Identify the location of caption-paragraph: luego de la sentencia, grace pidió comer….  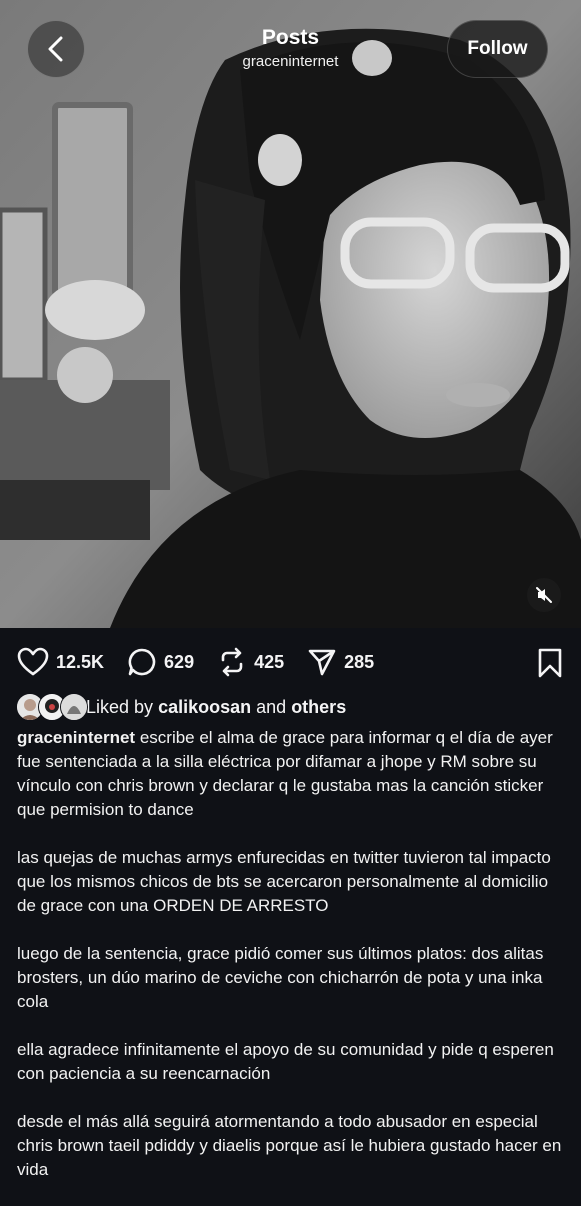
(280, 977).